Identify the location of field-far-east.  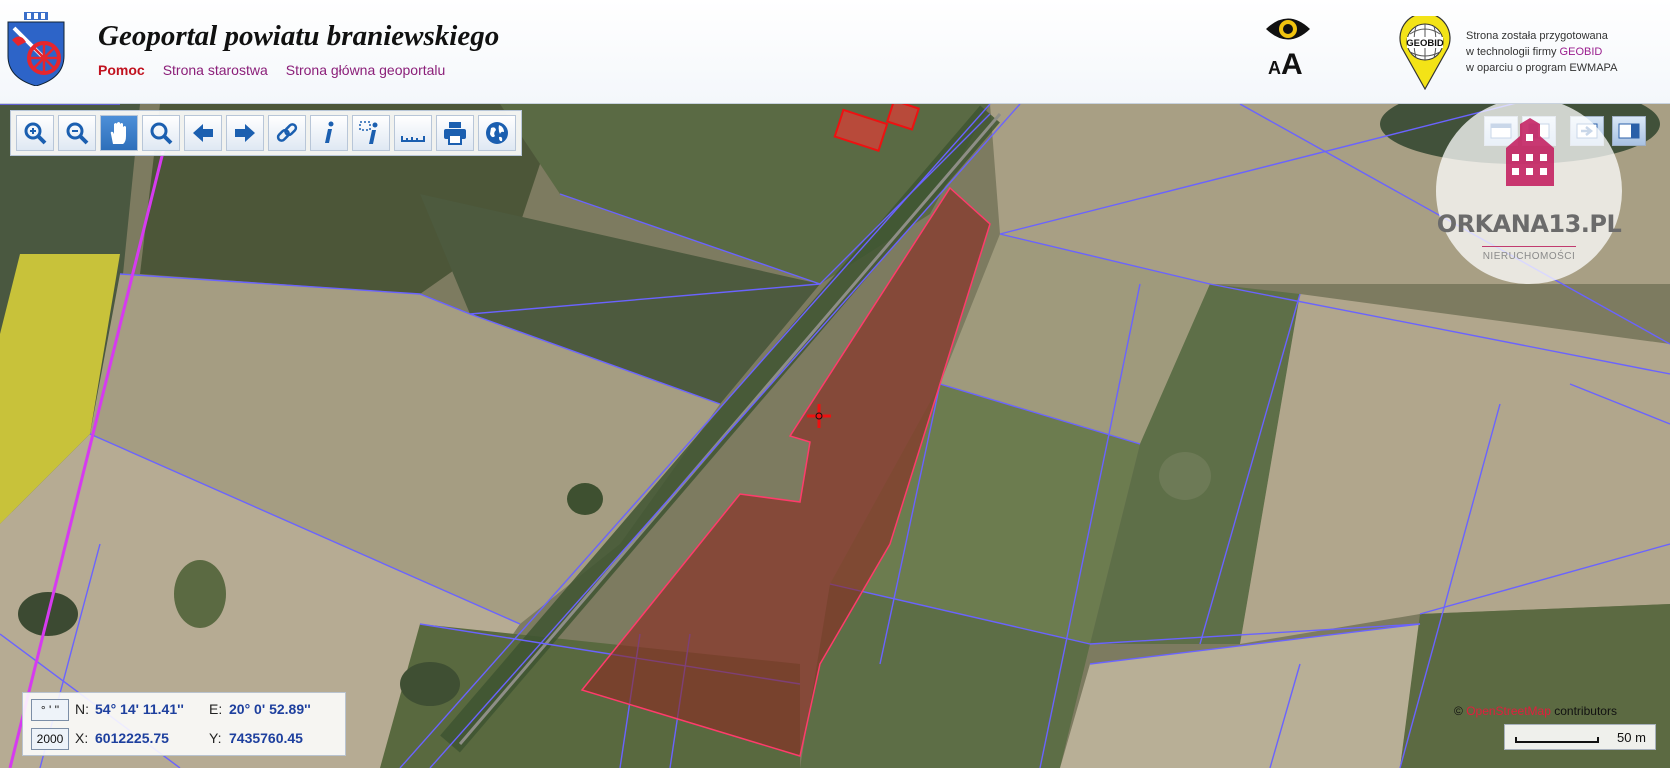
(1455, 469).